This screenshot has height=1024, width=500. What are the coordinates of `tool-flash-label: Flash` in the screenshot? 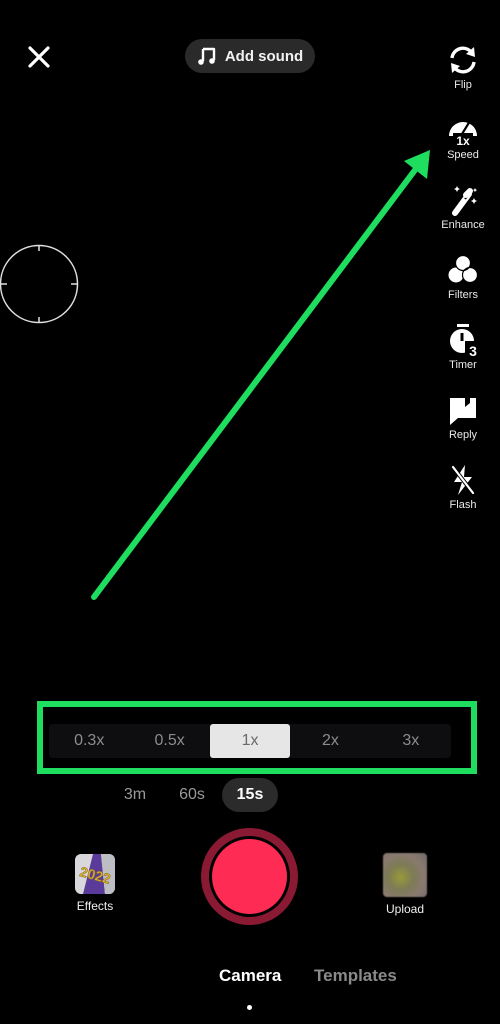 It's located at (463, 505).